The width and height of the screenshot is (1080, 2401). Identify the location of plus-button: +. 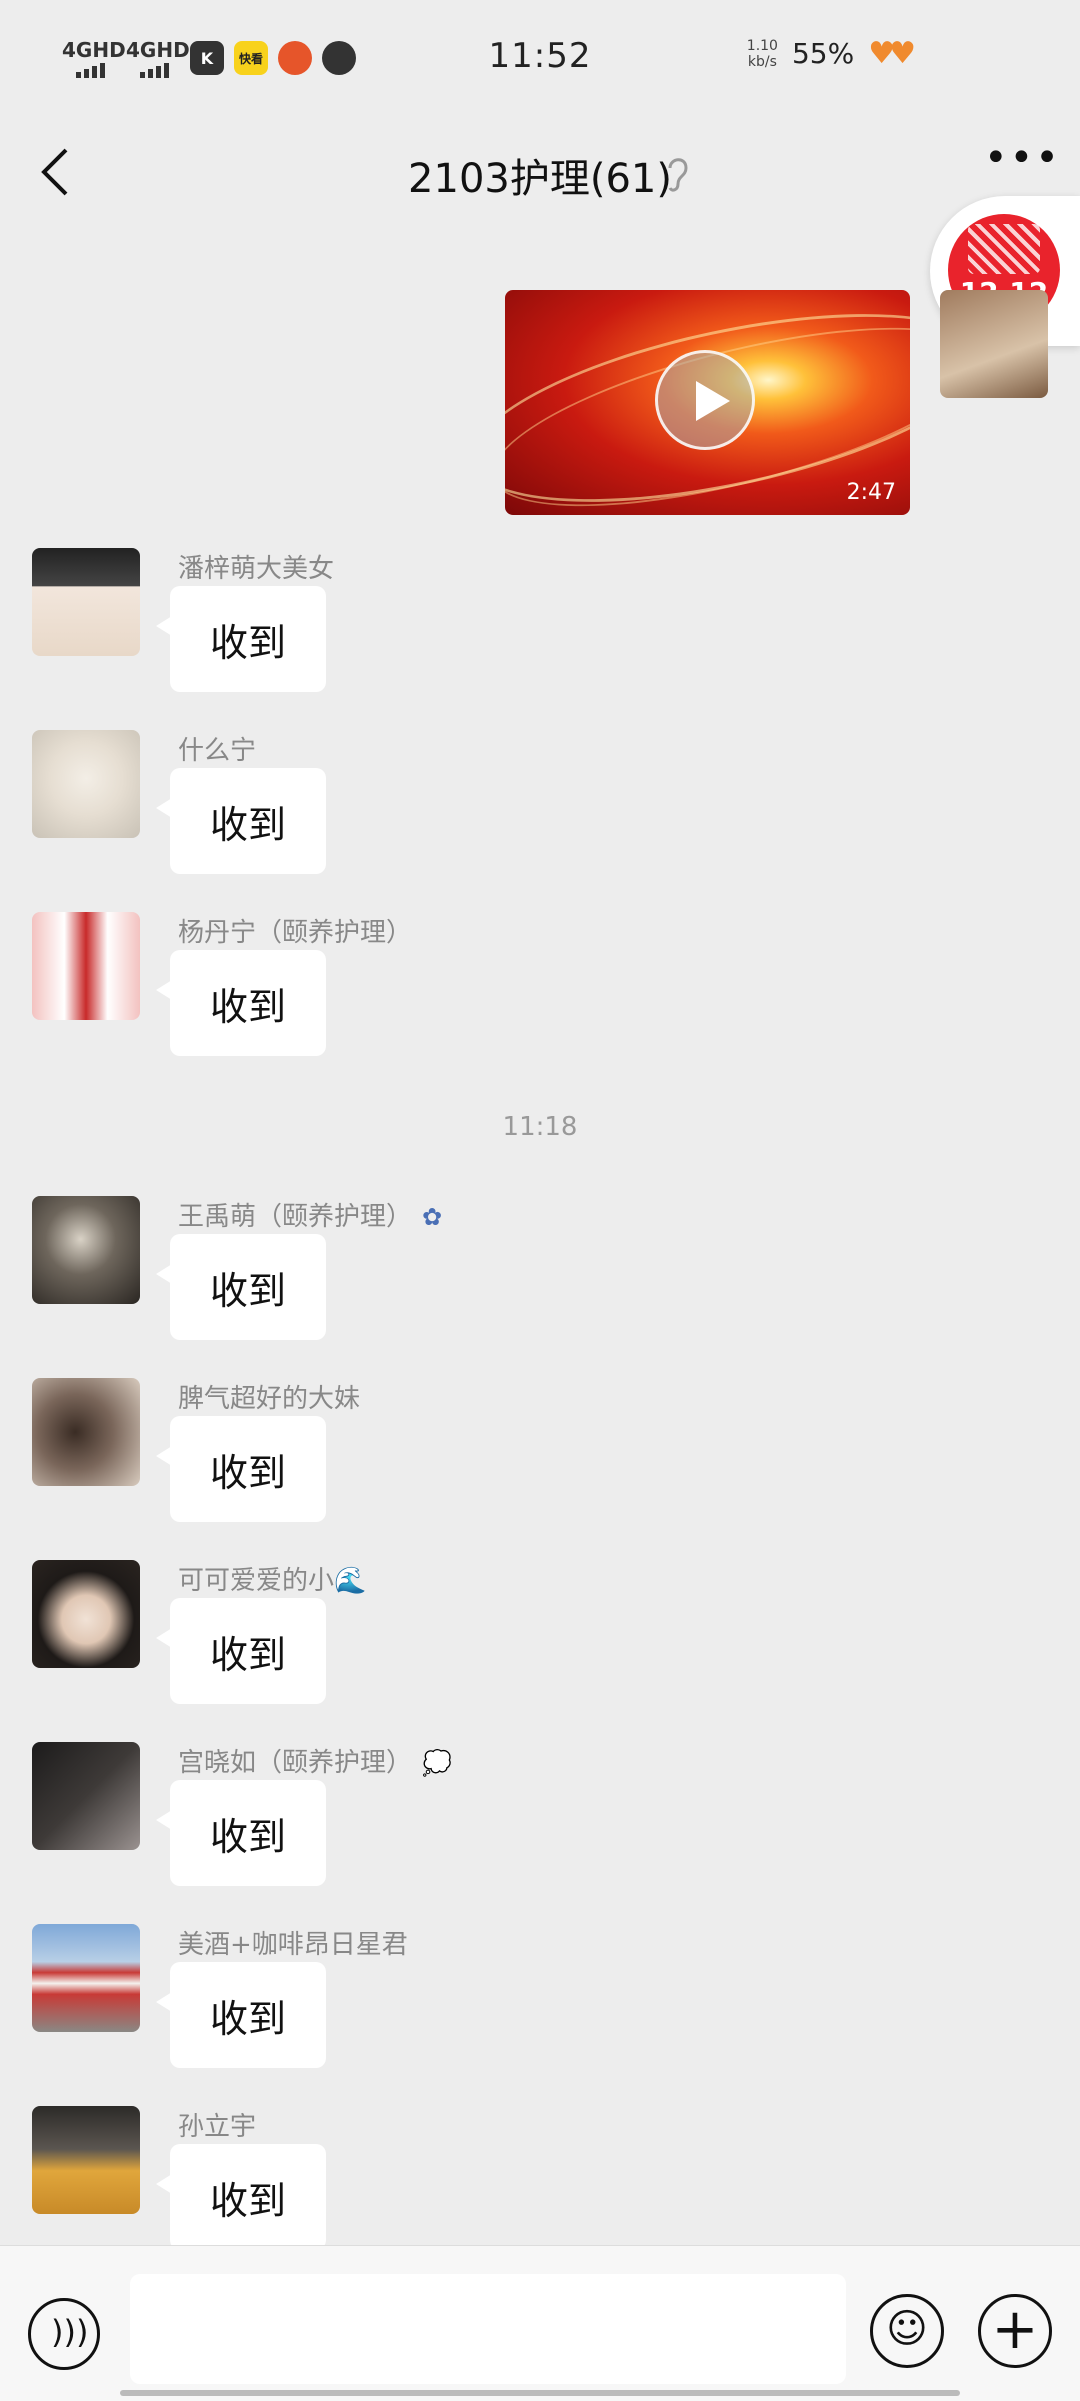
(1015, 2331).